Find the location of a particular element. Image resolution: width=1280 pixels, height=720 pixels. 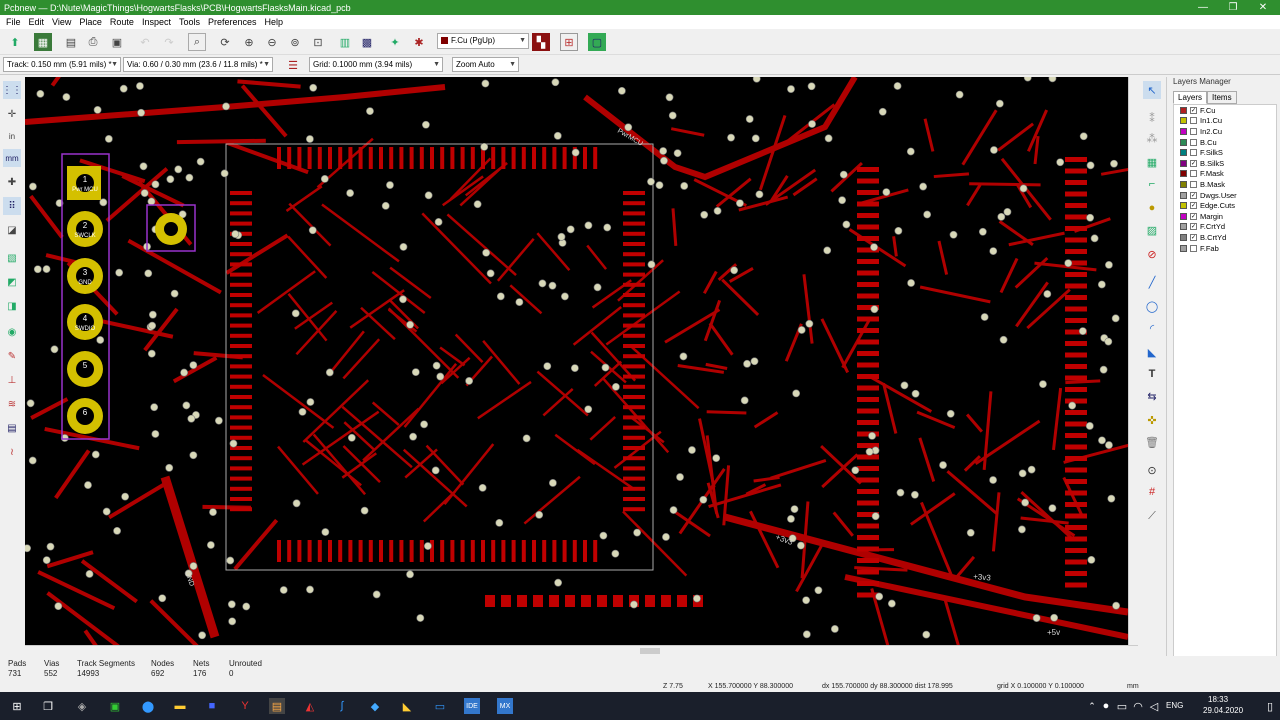

layer-row: ✓ F.CrtYd is located at coordinates (1225, 227).